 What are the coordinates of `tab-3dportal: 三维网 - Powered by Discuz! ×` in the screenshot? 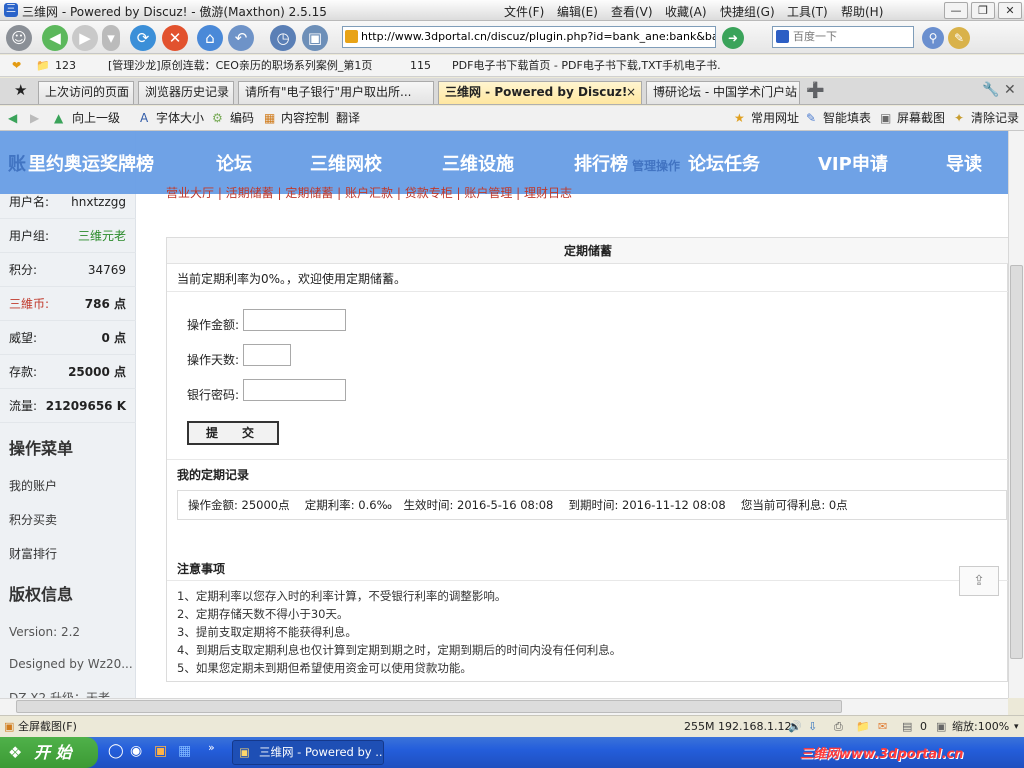 It's located at (540, 92).